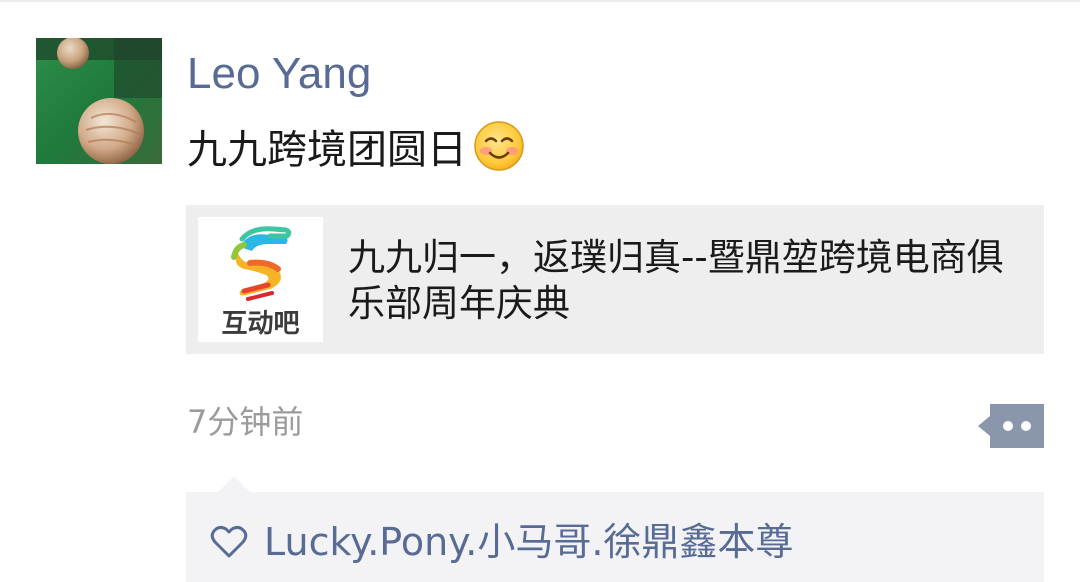 This screenshot has width=1080, height=582. I want to click on author-name: Leo Yang, so click(279, 74).